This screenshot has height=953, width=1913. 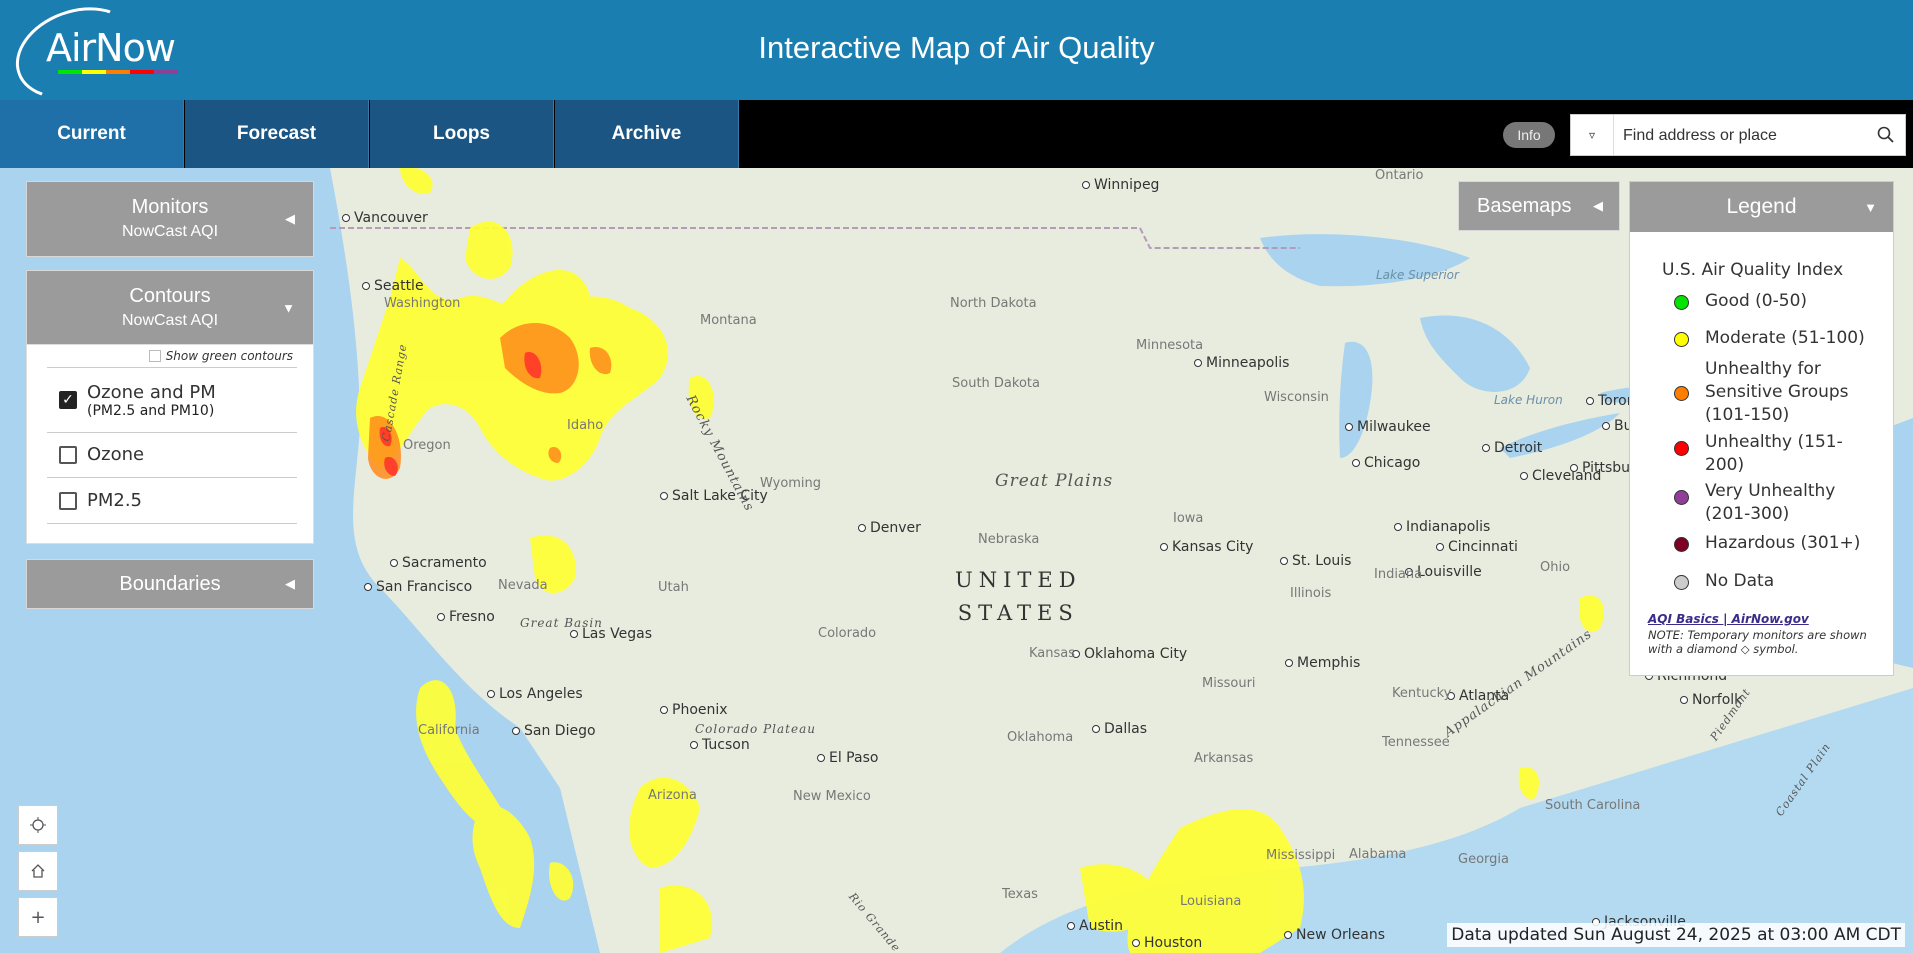 What do you see at coordinates (1052, 653) in the screenshot?
I see `map-state-label: Kansas` at bounding box center [1052, 653].